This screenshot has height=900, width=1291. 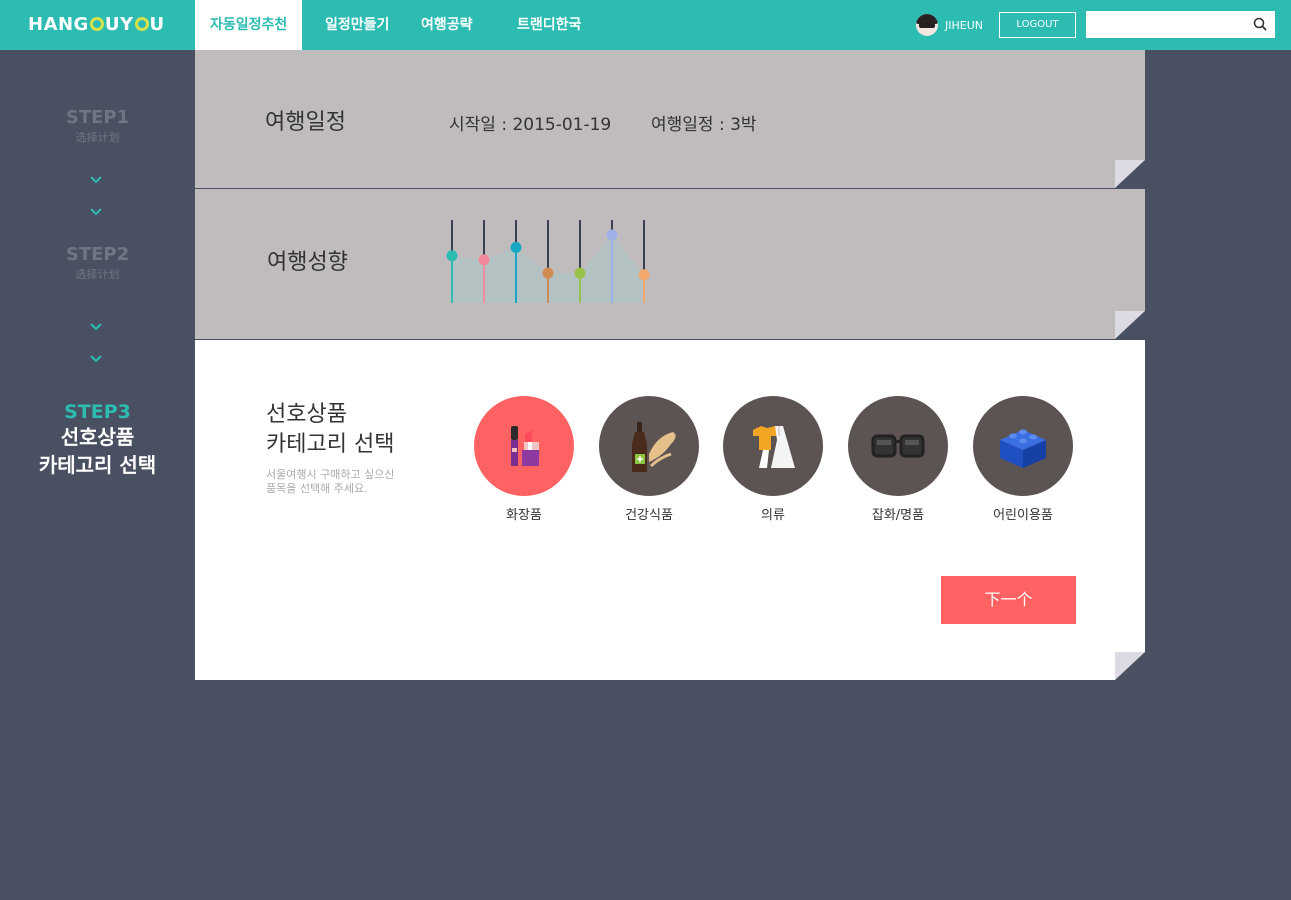 I want to click on tendency-title: 여행성향, so click(x=307, y=262).